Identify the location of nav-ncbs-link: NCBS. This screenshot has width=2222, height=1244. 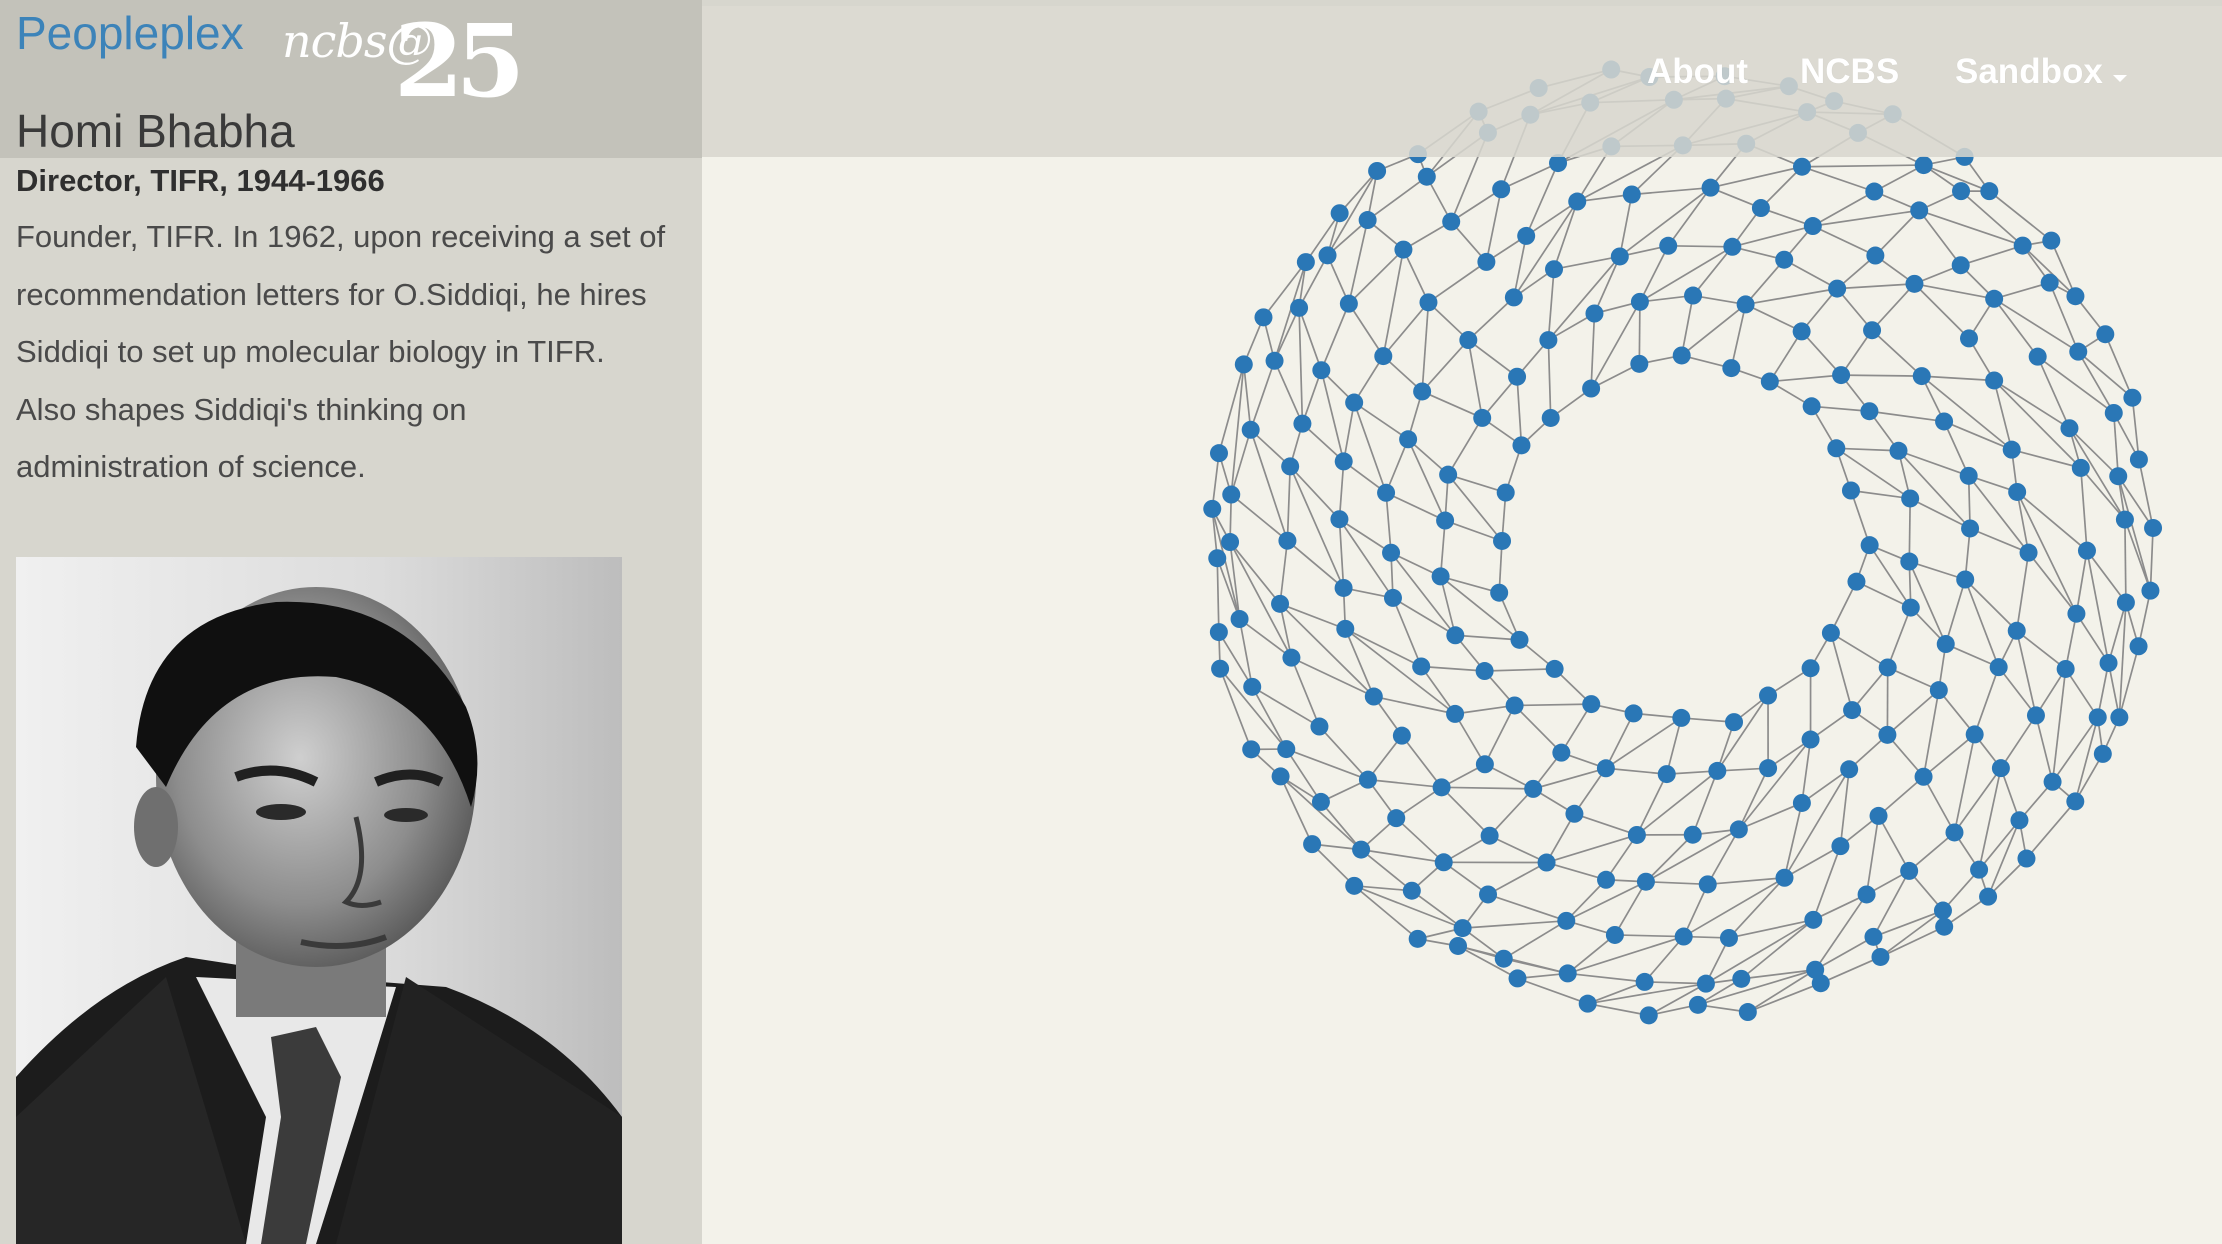
(1849, 72).